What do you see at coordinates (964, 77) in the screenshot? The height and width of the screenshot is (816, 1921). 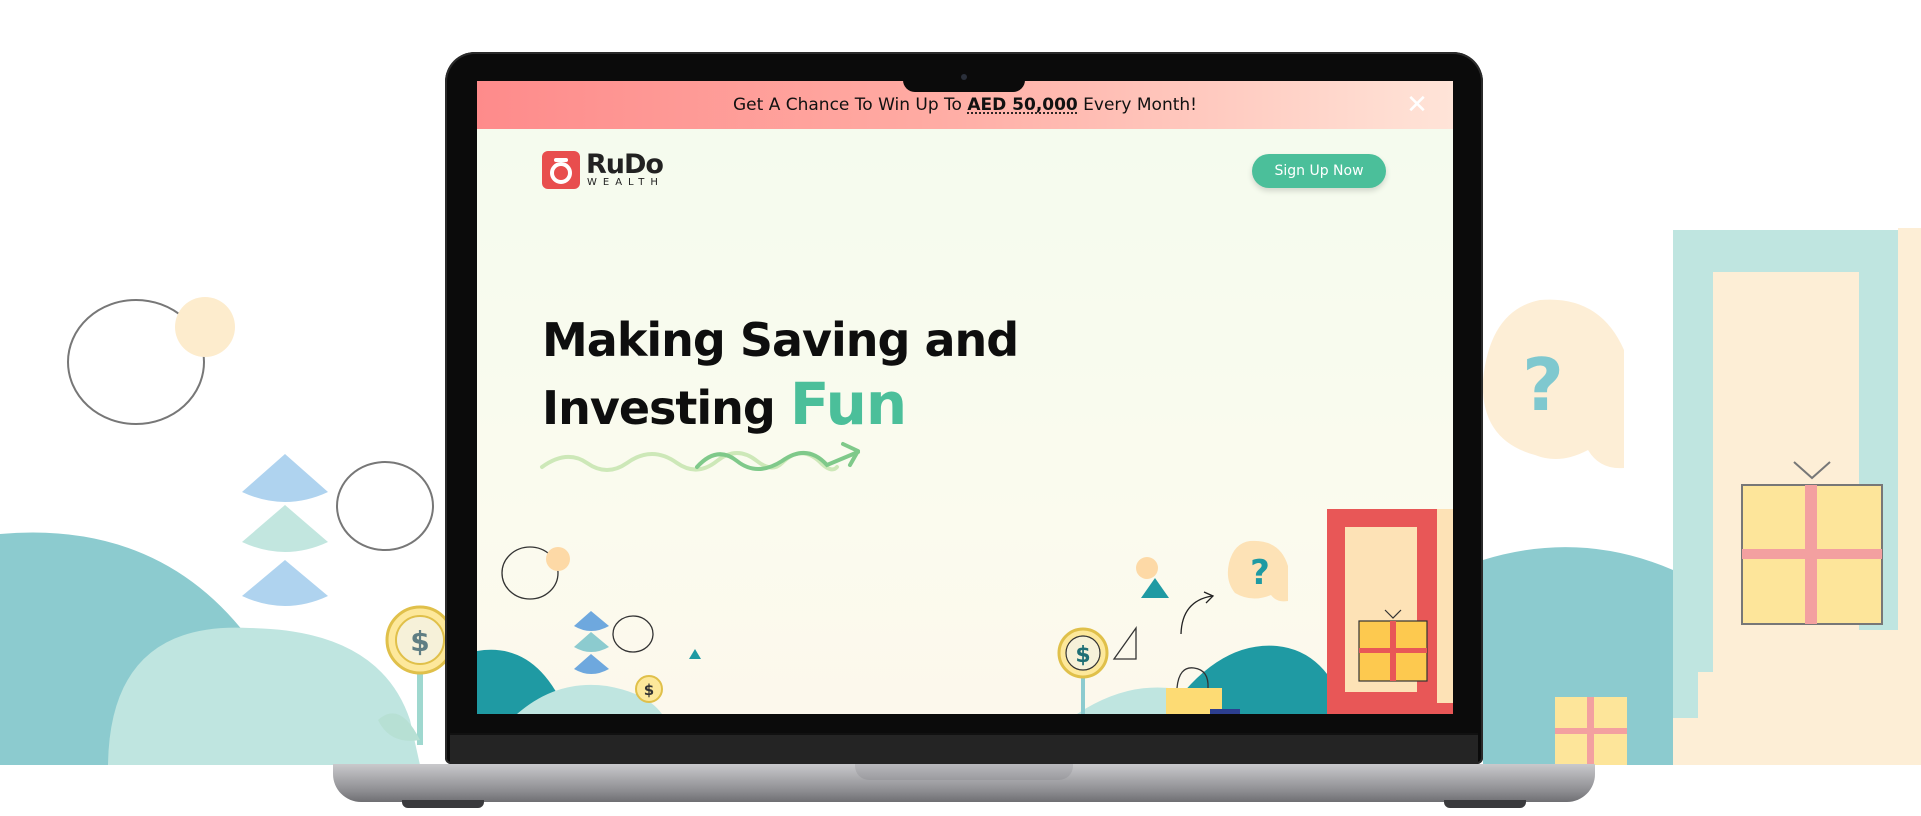 I see `camera-icon` at bounding box center [964, 77].